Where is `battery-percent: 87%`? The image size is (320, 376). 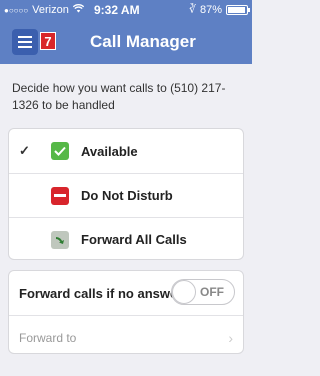 battery-percent: 87% is located at coordinates (210, 9).